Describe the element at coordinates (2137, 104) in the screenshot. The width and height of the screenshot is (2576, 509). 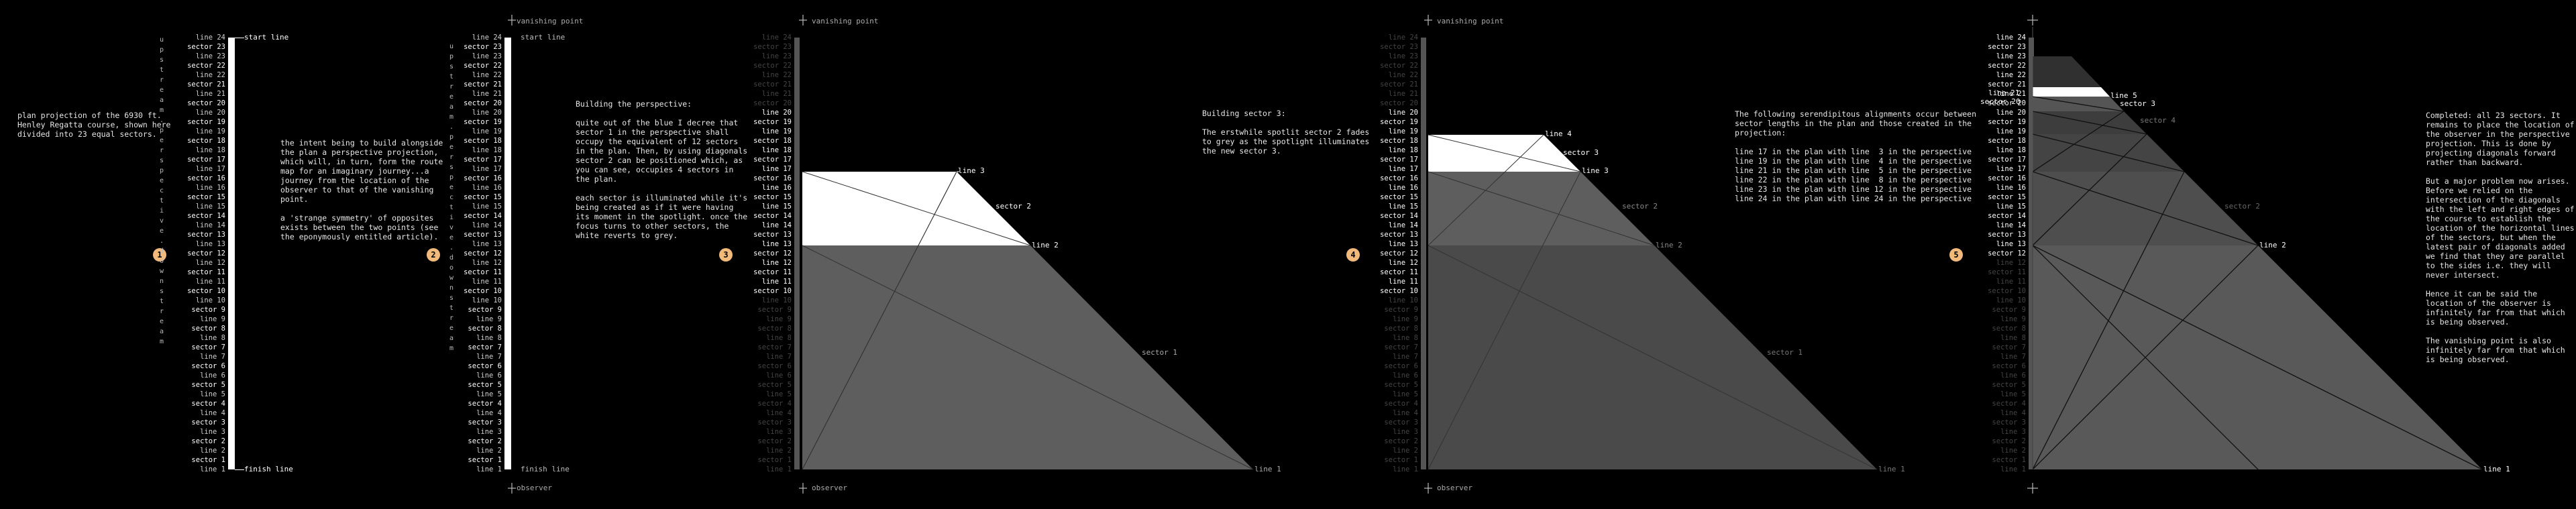
I see `p6-sector-3-label: sector 3` at that location.